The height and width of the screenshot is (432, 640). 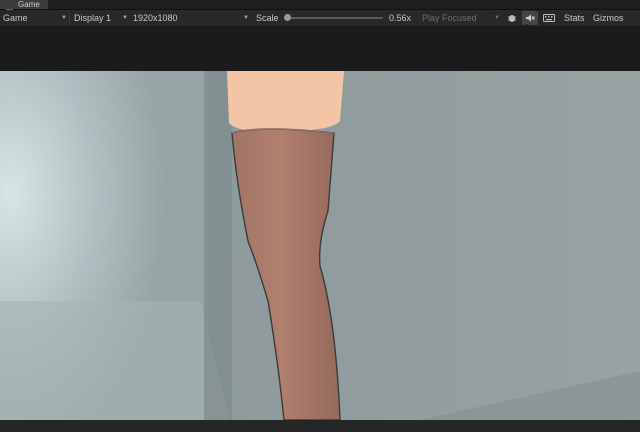 What do you see at coordinates (35, 18) in the screenshot?
I see `view-mode-dropdown: Game ▼` at bounding box center [35, 18].